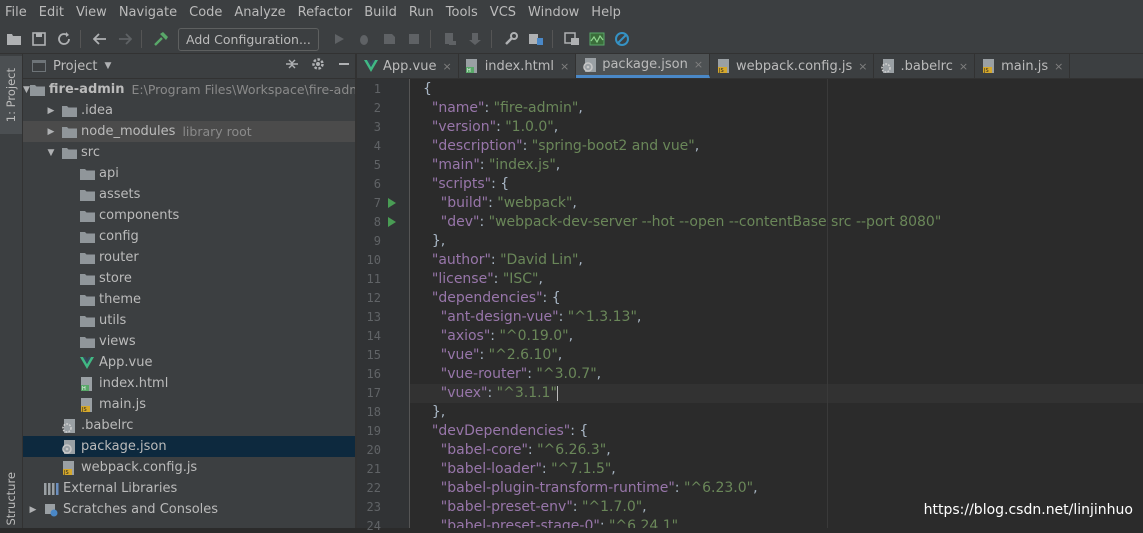  What do you see at coordinates (622, 39) in the screenshot?
I see `power-save-icon` at bounding box center [622, 39].